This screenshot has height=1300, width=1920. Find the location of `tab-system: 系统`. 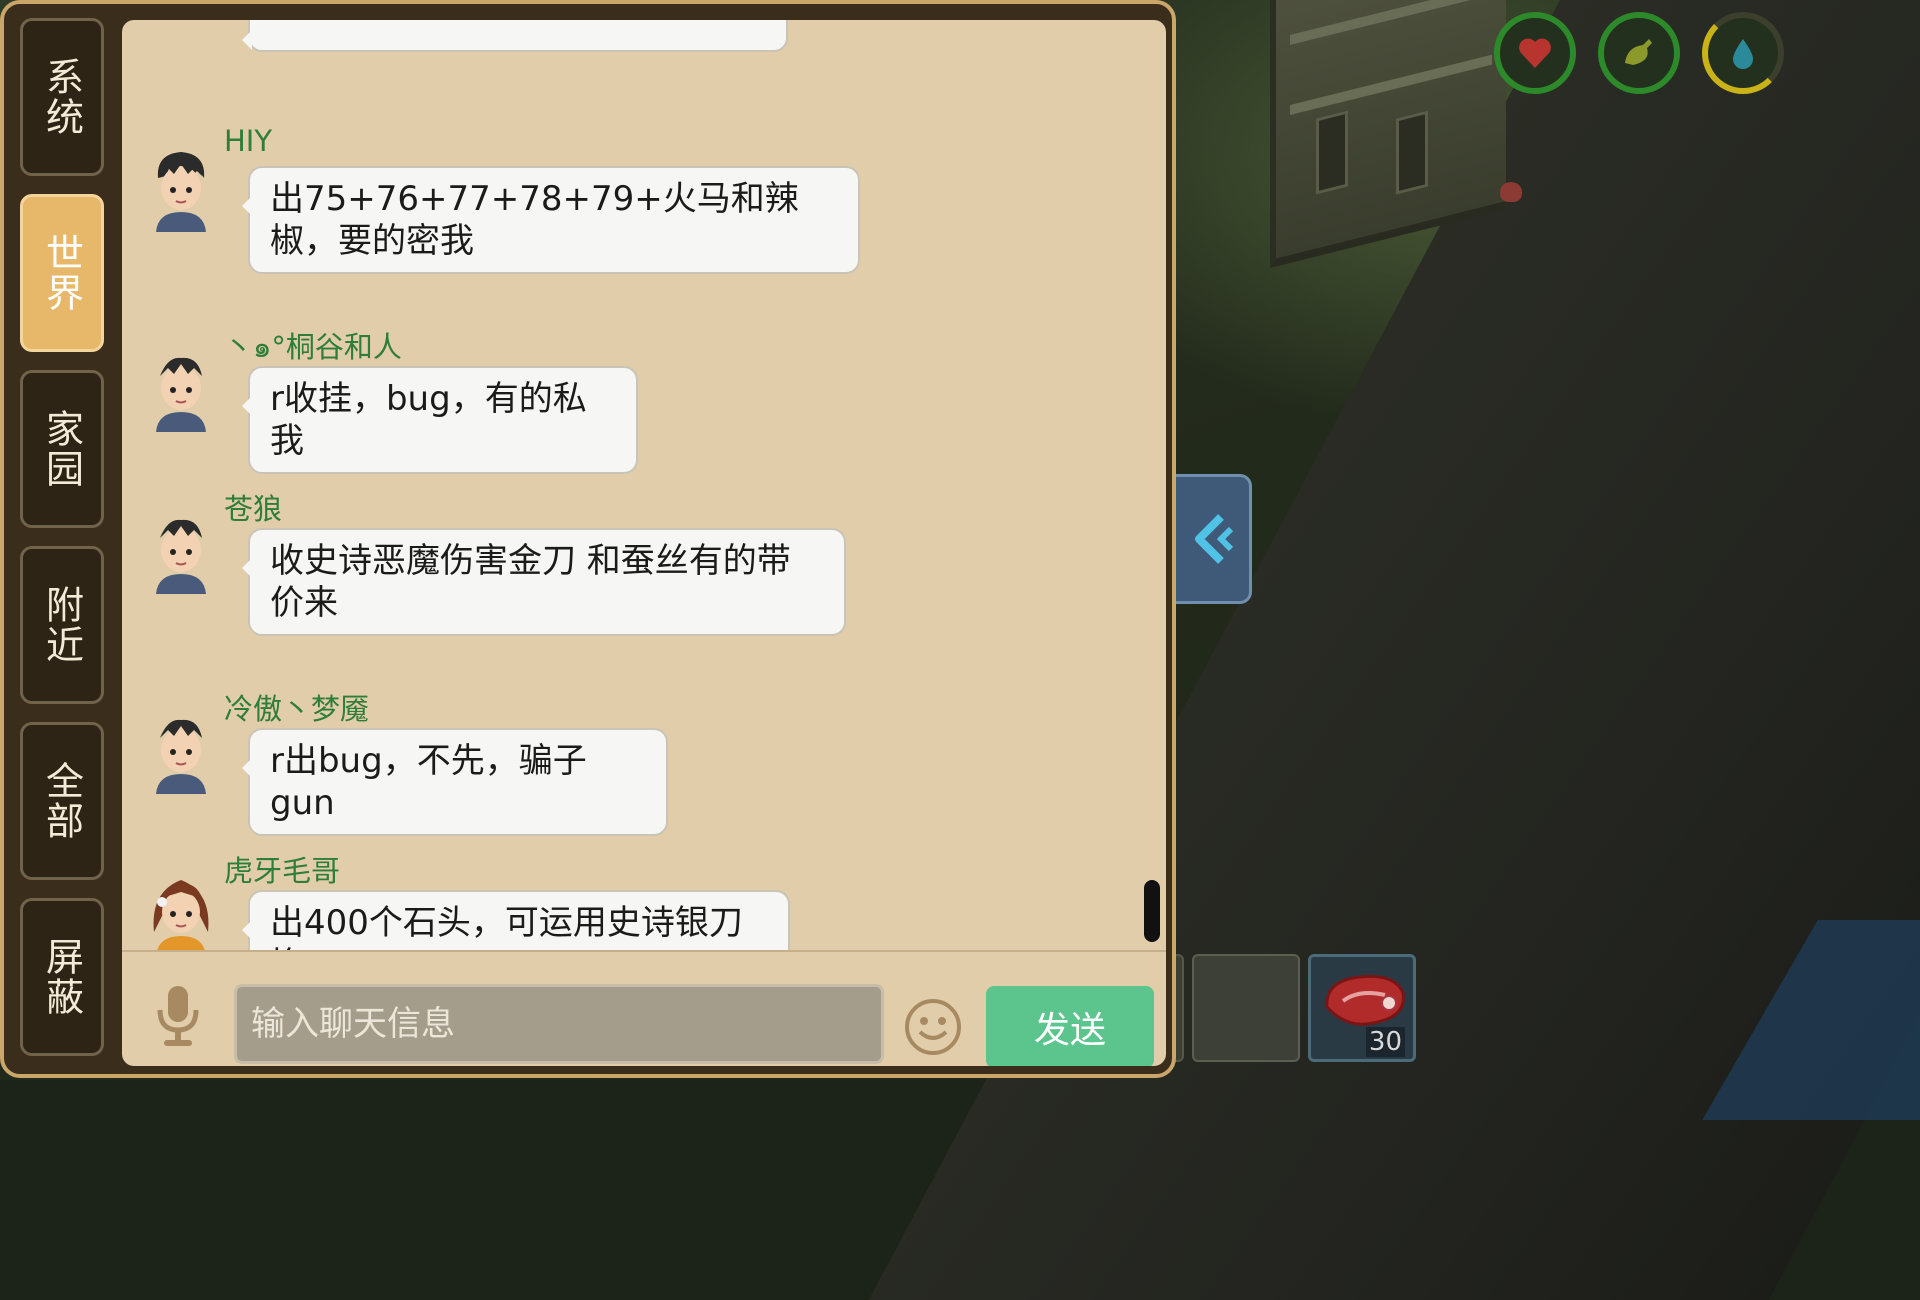

tab-system: 系统 is located at coordinates (62, 97).